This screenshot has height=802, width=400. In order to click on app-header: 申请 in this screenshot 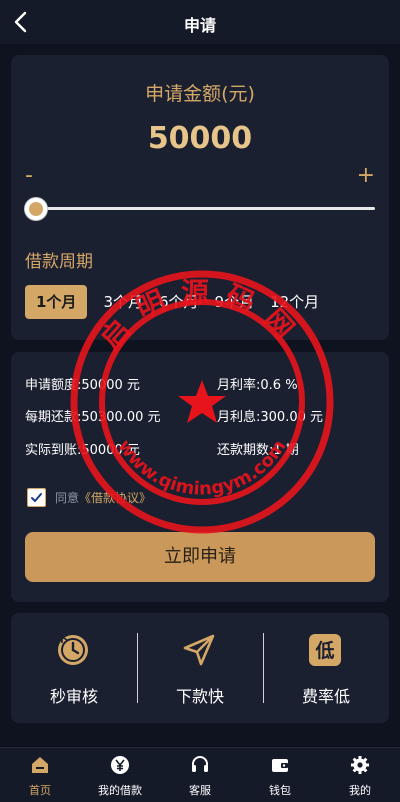, I will do `click(200, 22)`.